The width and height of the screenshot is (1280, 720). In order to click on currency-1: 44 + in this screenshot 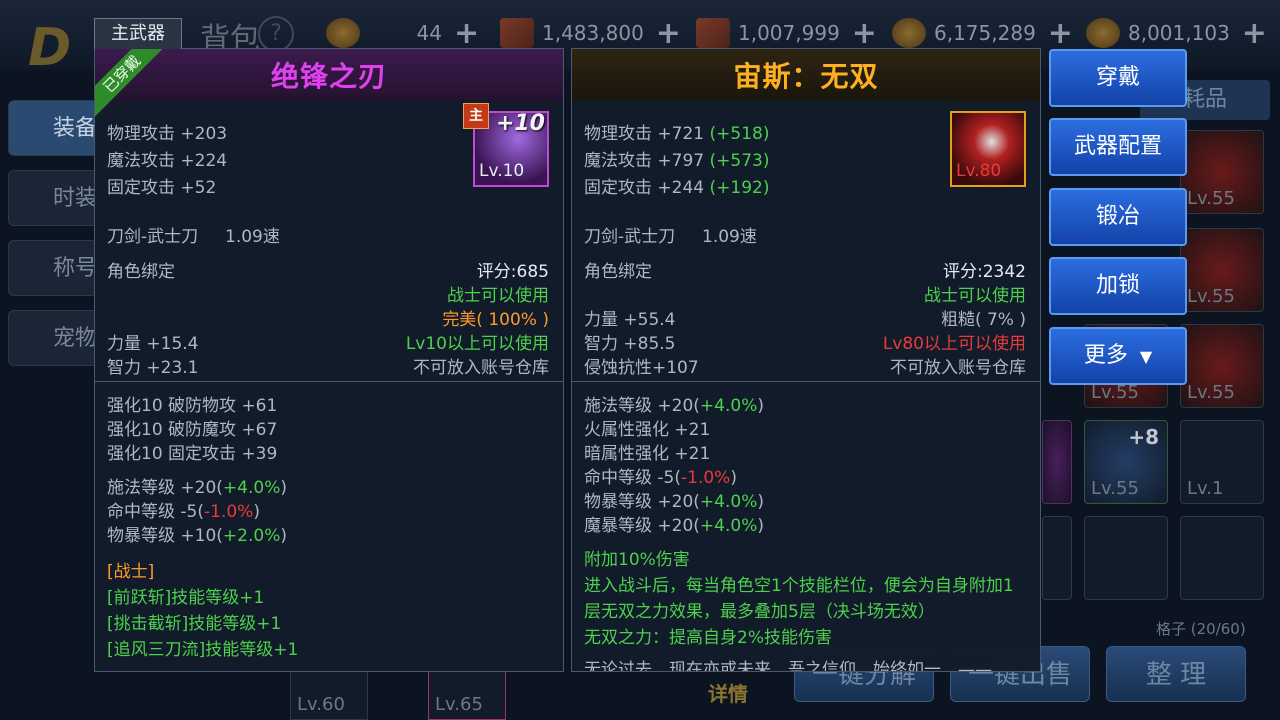, I will do `click(402, 33)`.